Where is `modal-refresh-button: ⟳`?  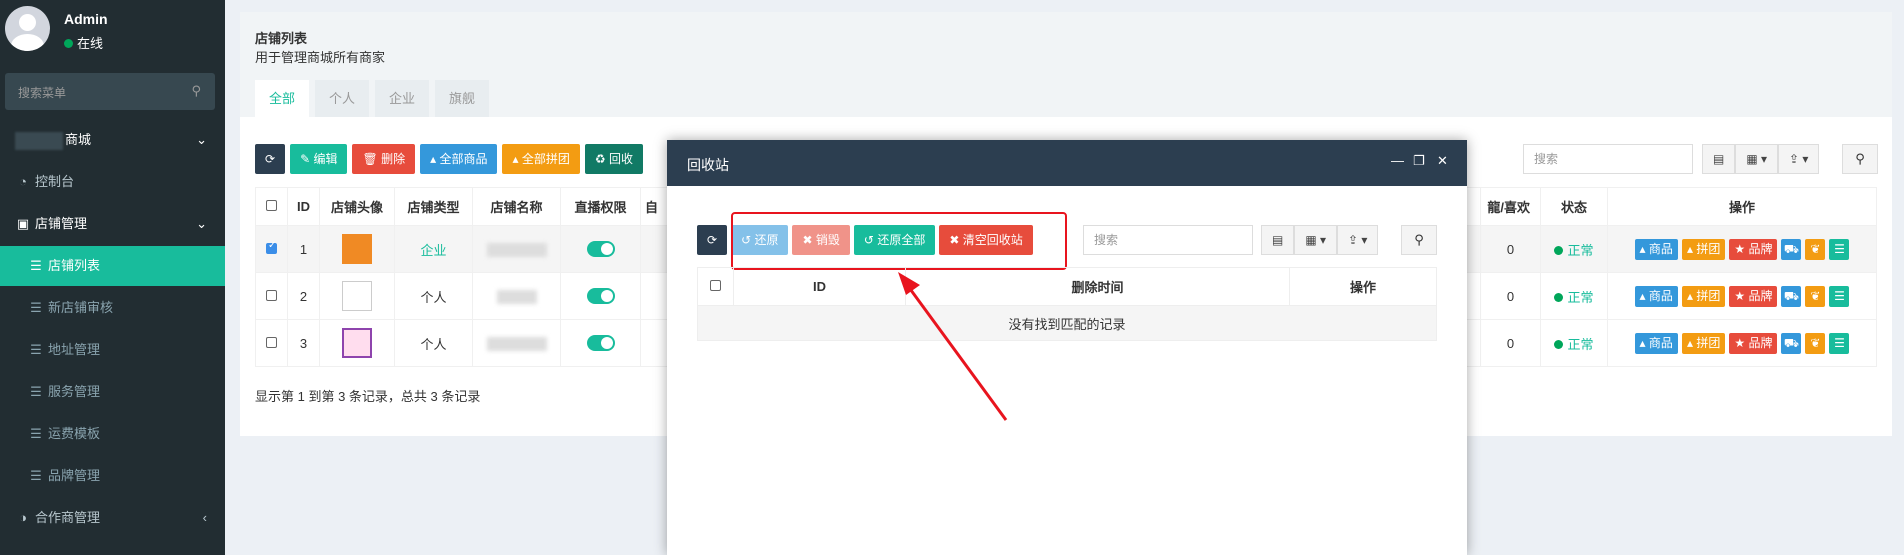 modal-refresh-button: ⟳ is located at coordinates (712, 240).